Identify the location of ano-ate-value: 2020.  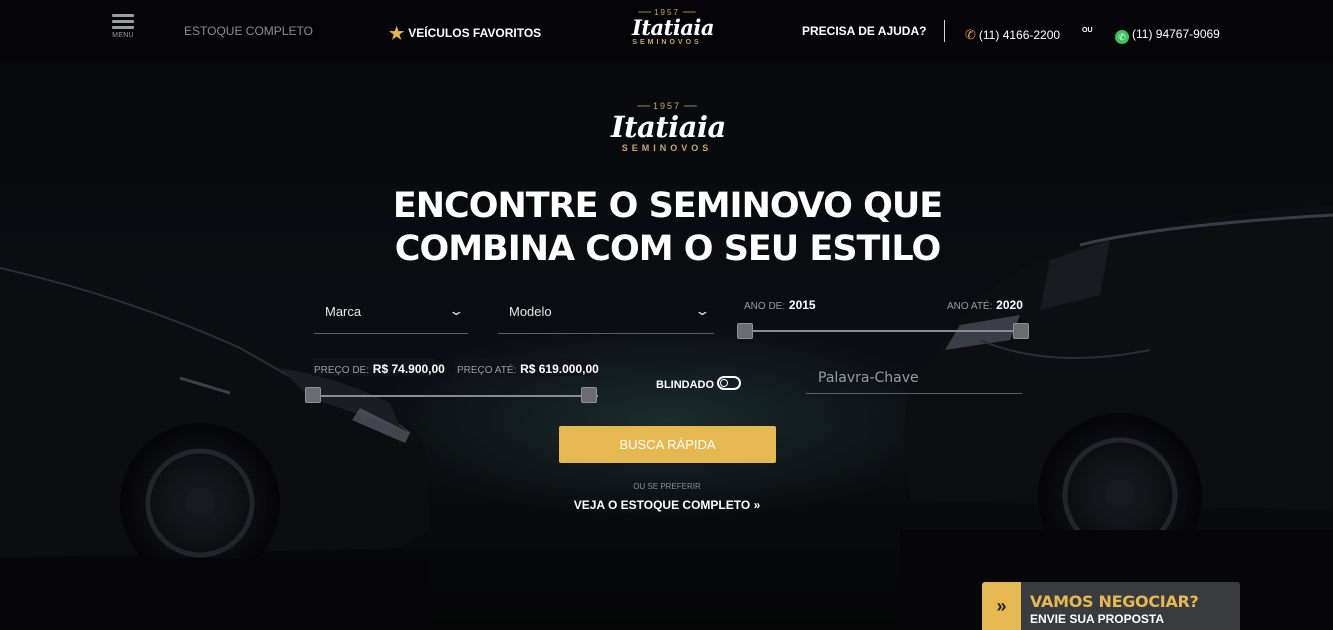
(1009, 305).